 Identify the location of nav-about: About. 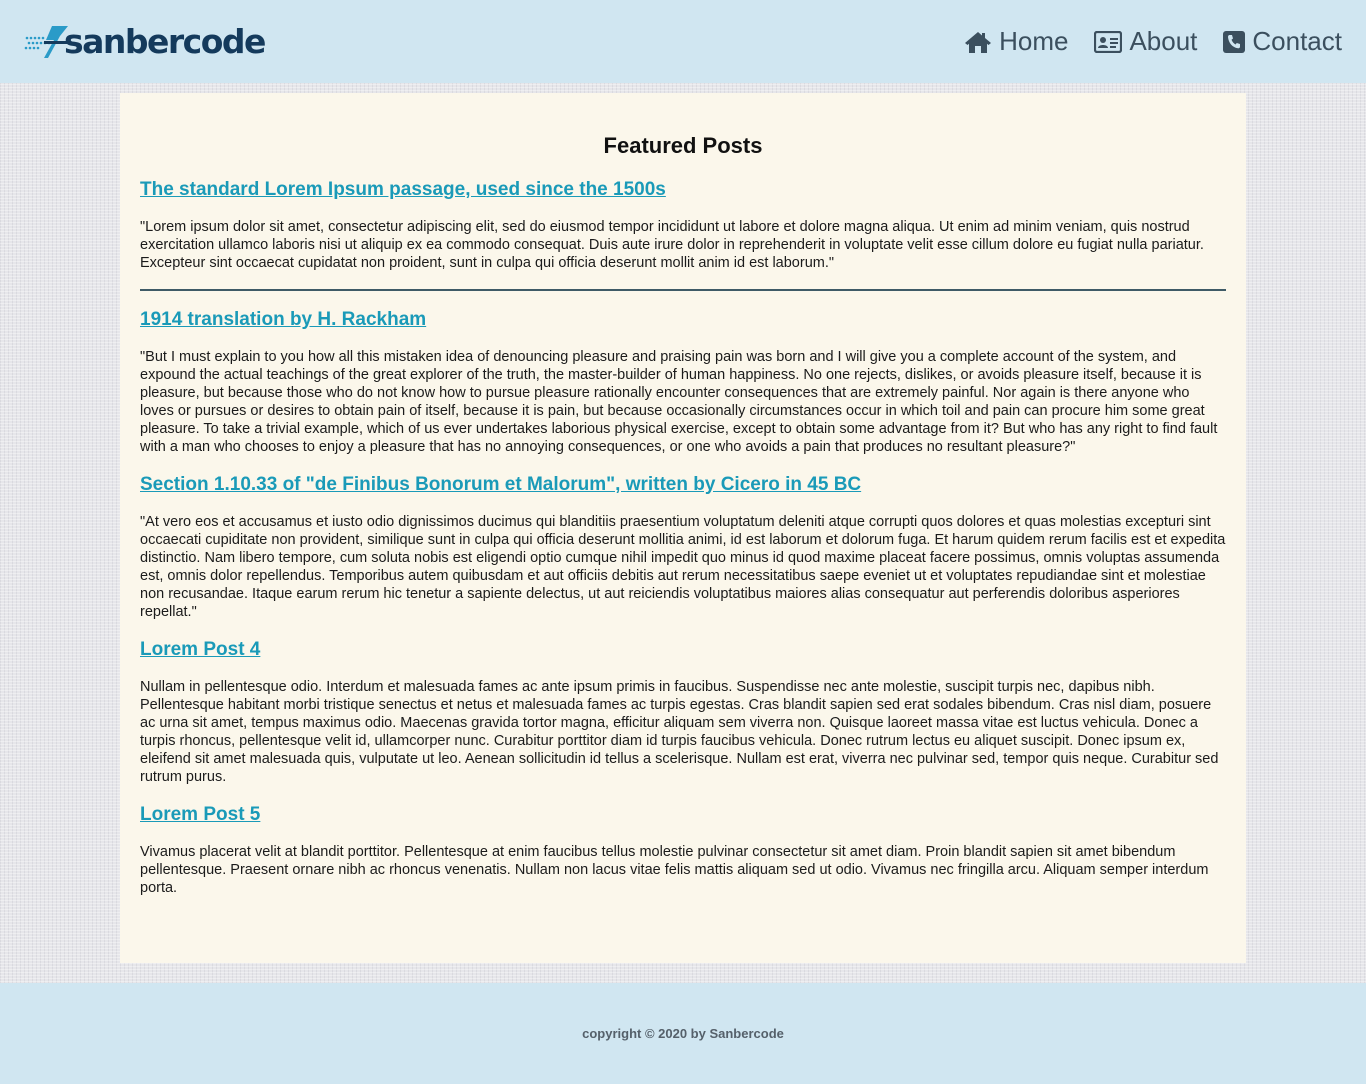
(1145, 41).